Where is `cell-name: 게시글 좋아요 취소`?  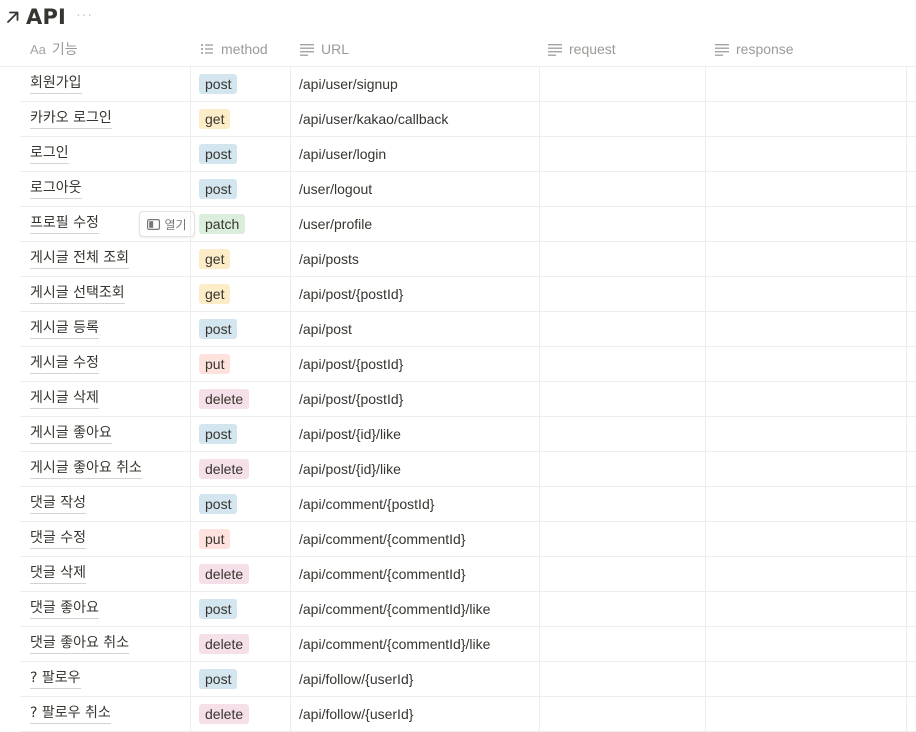
cell-name: 게시글 좋아요 취소 is located at coordinates (110, 469).